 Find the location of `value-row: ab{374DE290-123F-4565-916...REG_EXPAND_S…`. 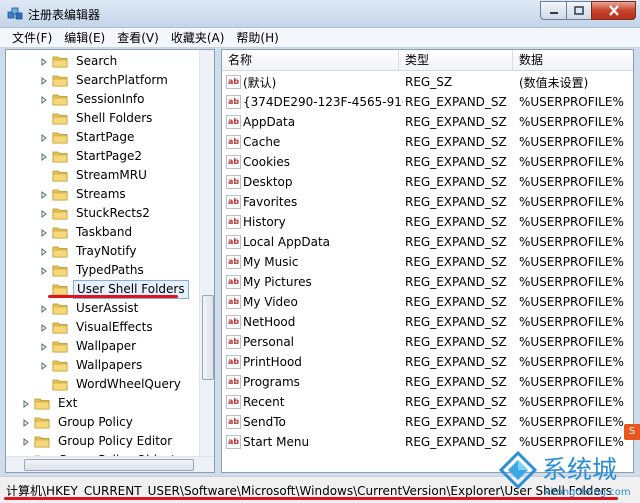

value-row: ab{374DE290-123F-4565-916...REG_EXPAND_S… is located at coordinates (427, 102).